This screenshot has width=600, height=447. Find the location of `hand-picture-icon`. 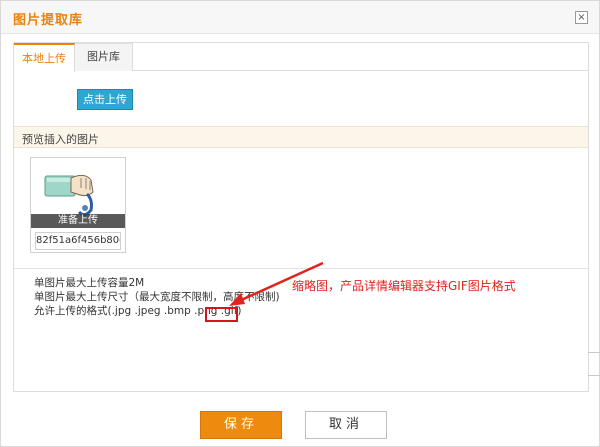

hand-picture-icon is located at coordinates (78, 192).